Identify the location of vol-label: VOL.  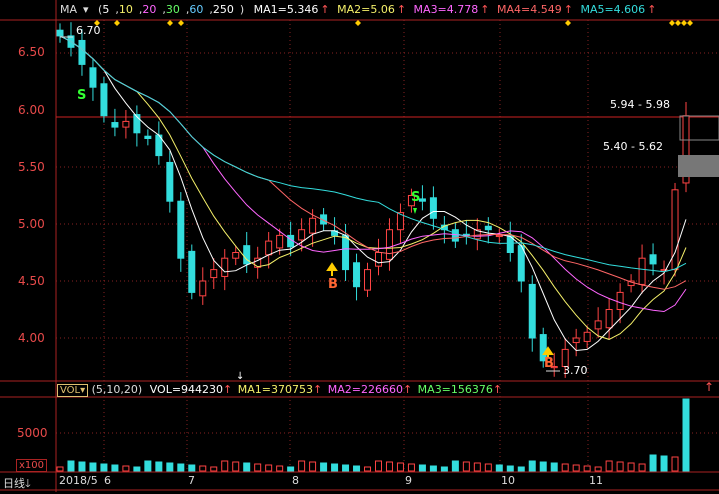
(70, 390).